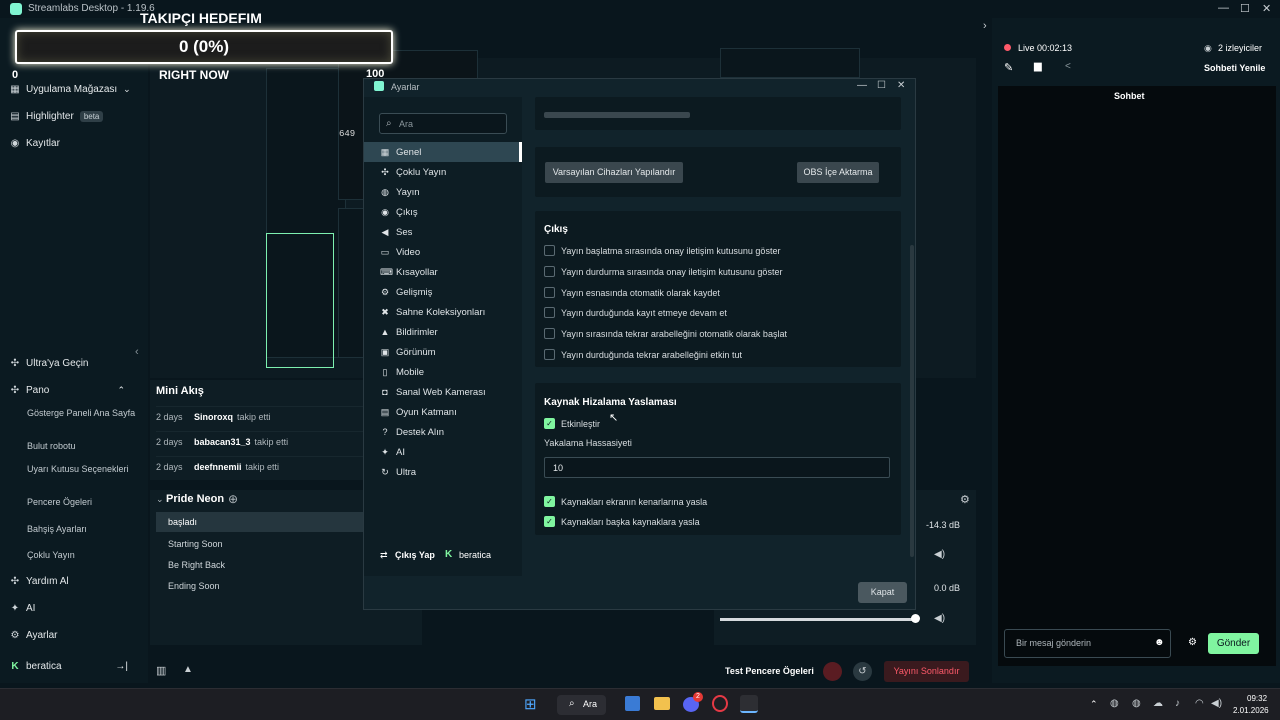  Describe the element at coordinates (443, 352) in the screenshot. I see `settings-menu-appearance: ▣ Görünüm` at that location.